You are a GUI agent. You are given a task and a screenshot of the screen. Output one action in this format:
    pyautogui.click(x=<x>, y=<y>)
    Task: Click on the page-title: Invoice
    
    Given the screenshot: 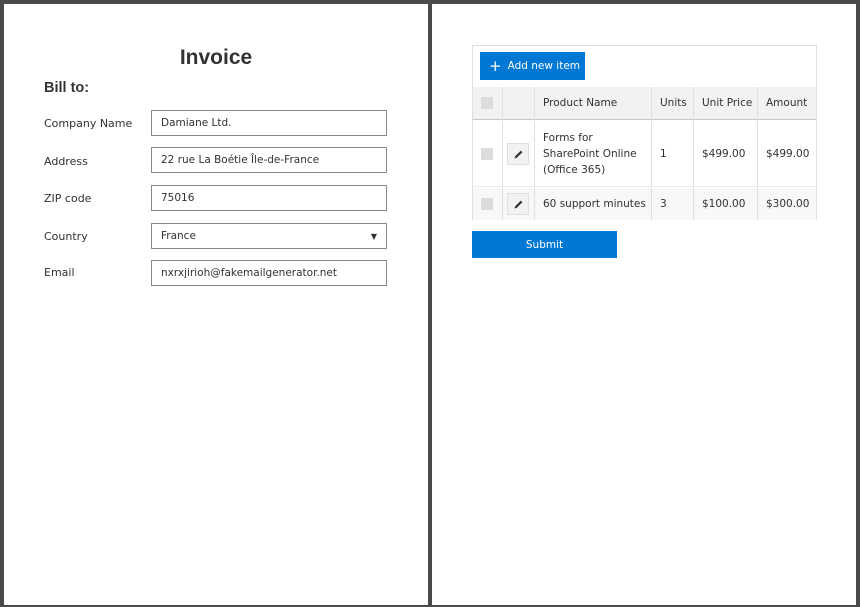 What is the action you would take?
    pyautogui.click(x=216, y=57)
    